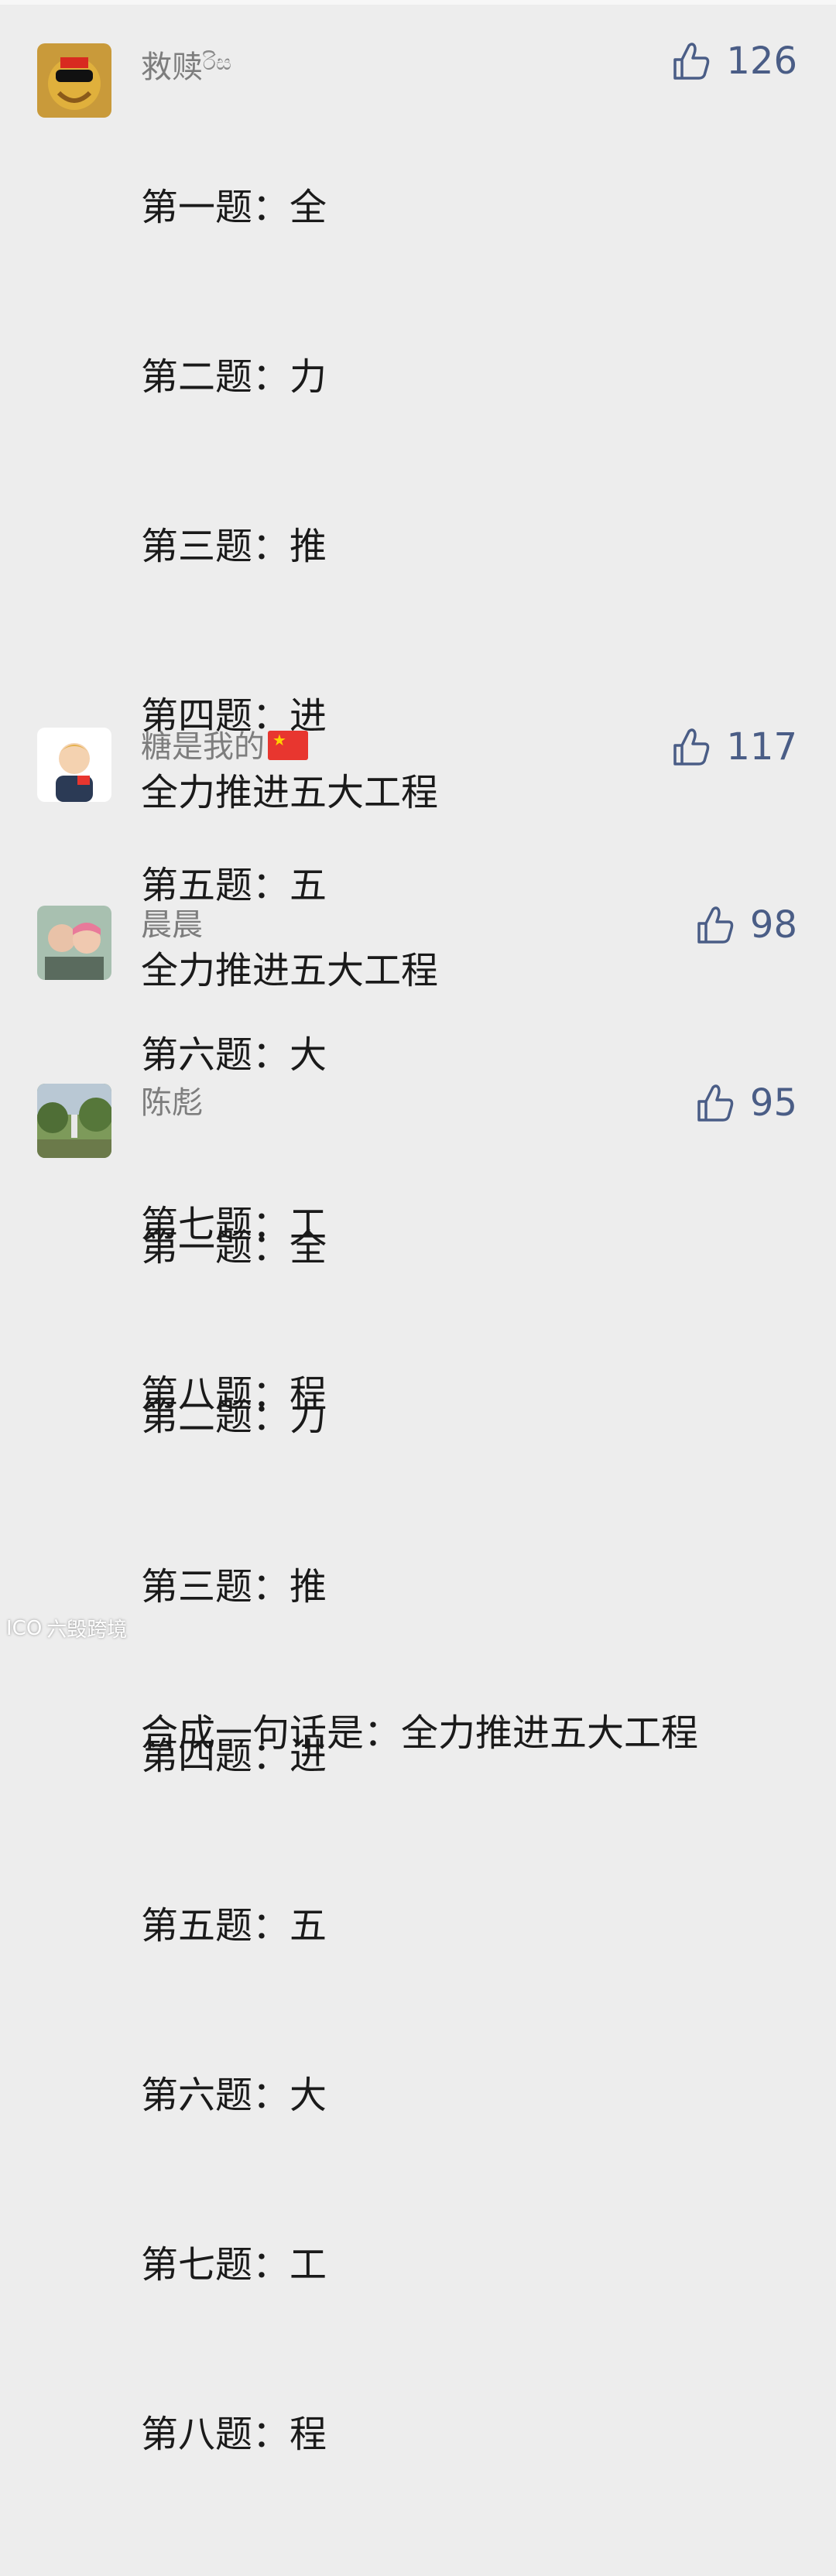  I want to click on answer-line: 第八题：程, so click(234, 2434).